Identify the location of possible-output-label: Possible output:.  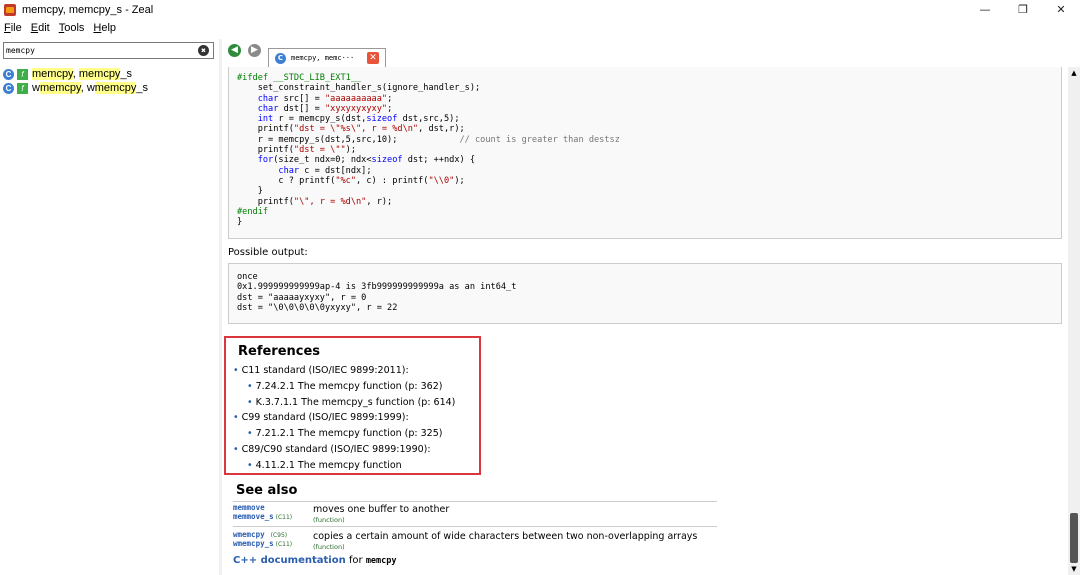
(268, 252).